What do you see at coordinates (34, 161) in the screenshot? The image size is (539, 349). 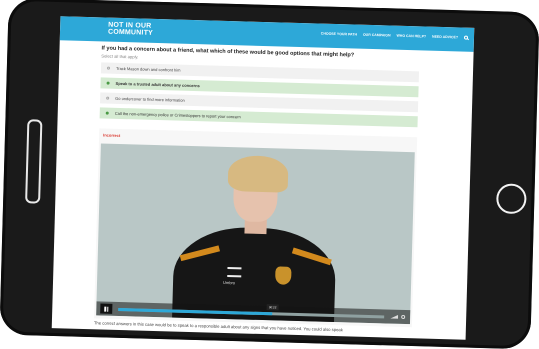 I see `tablet-side-button` at bounding box center [34, 161].